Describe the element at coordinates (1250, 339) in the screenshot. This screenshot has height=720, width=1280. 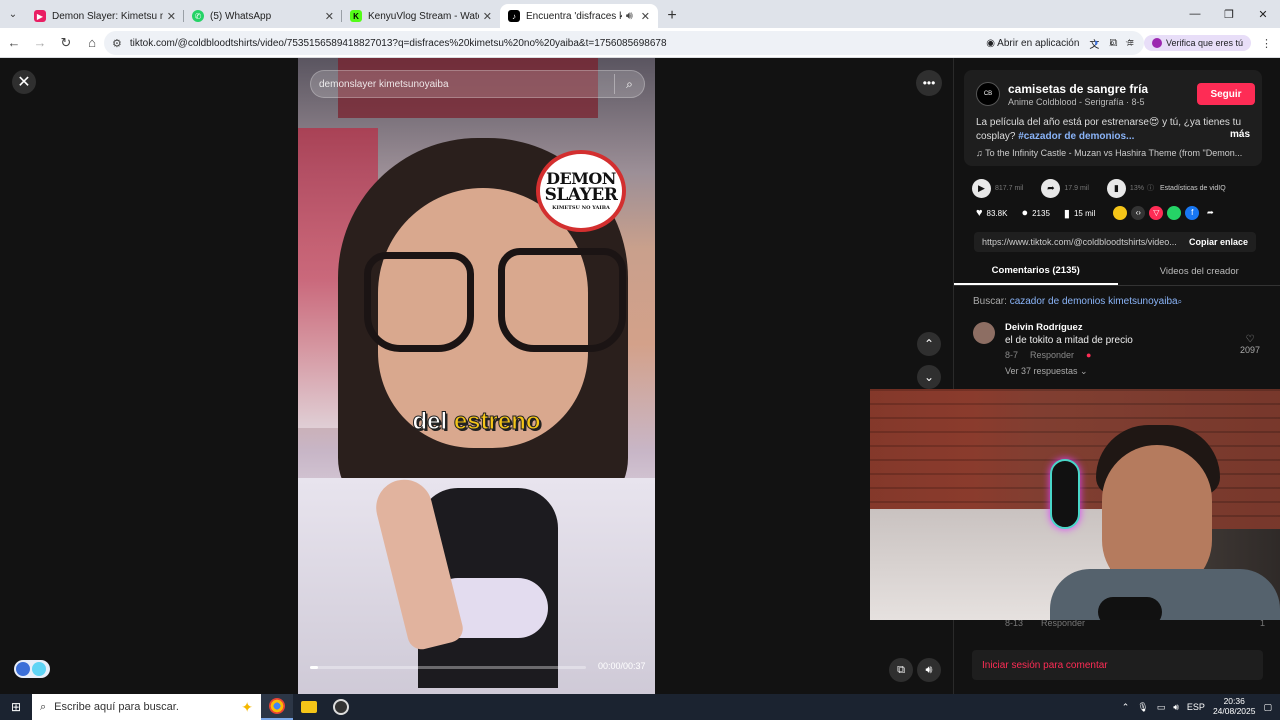
I see `heart-outline-icon: ♡` at that location.